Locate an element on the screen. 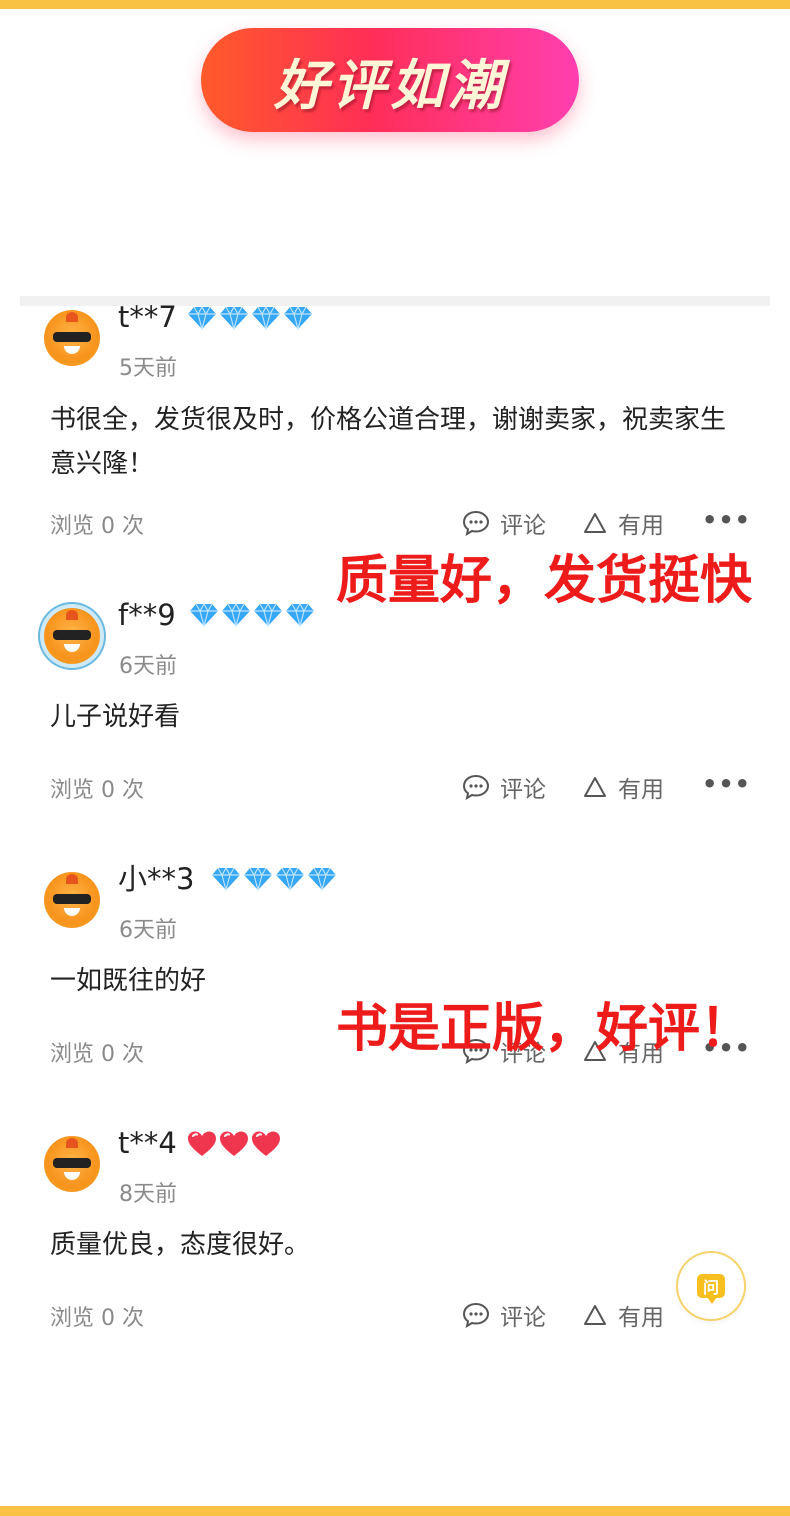 The width and height of the screenshot is (790, 1516). username: 小**3 is located at coordinates (156, 879).